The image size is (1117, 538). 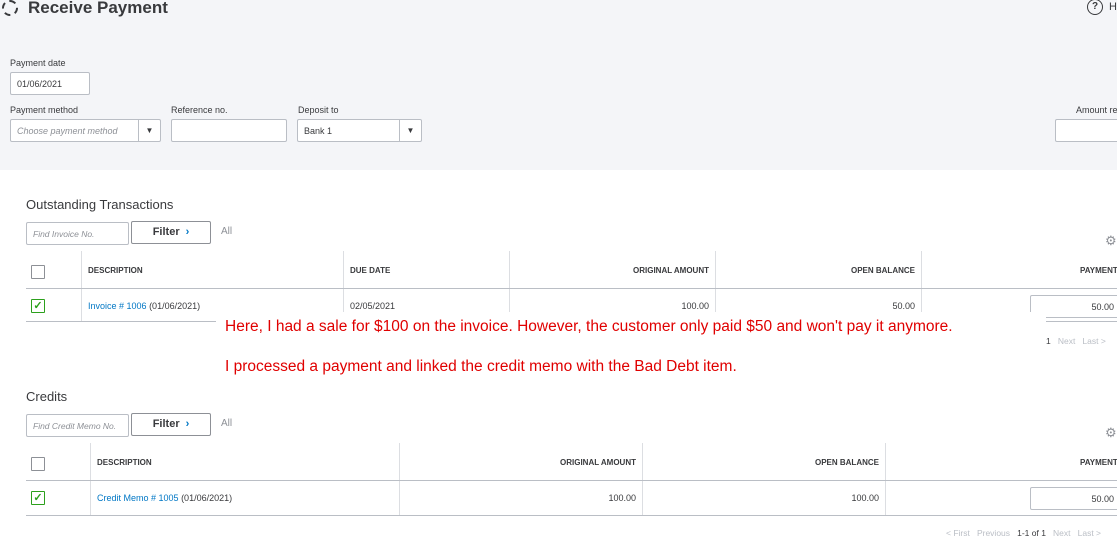 I want to click on invoice-date: (01/06/2021), so click(x=175, y=306).